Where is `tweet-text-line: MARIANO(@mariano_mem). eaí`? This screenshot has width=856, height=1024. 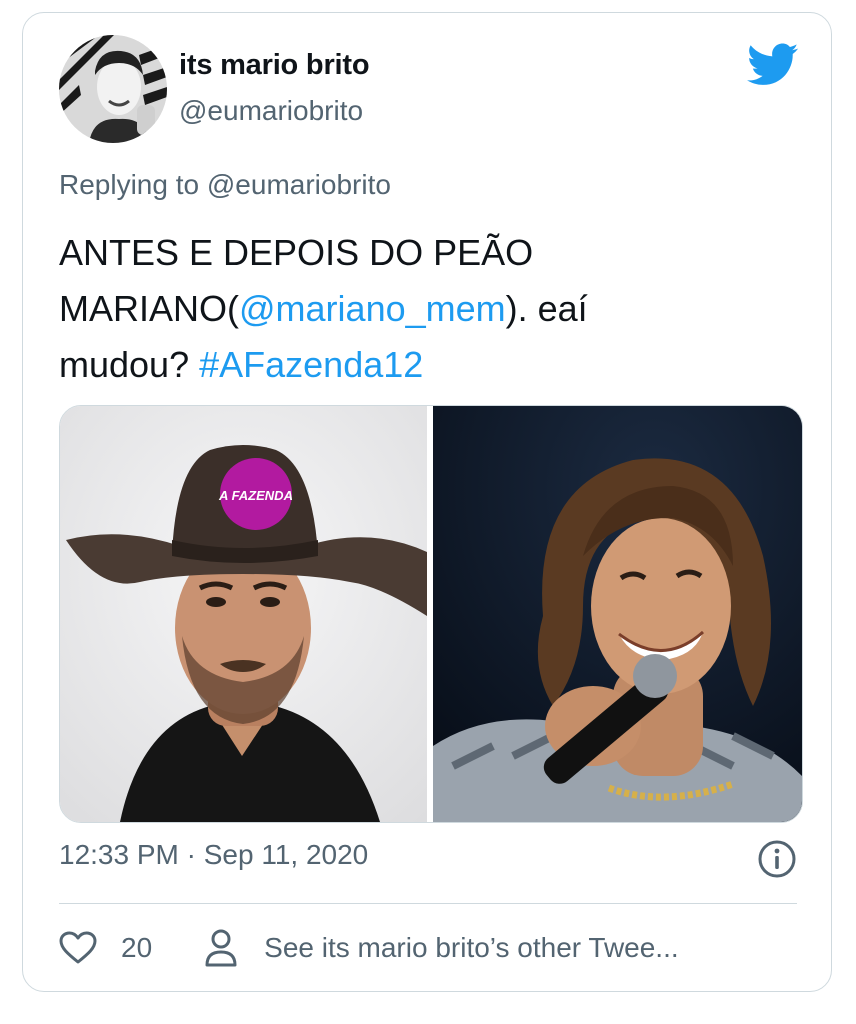 tweet-text-line: MARIANO(@mariano_mem). eaí is located at coordinates (419, 309).